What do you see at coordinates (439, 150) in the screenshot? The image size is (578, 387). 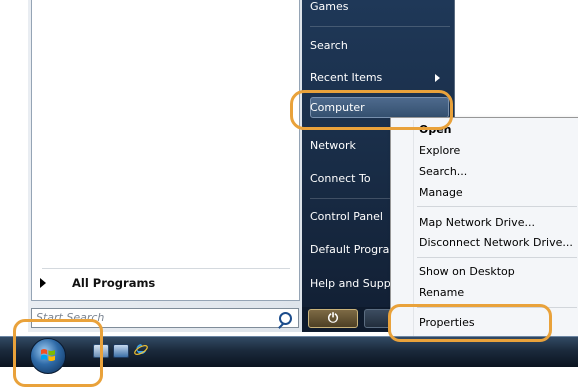 I see `context-item-explore: Explore` at bounding box center [439, 150].